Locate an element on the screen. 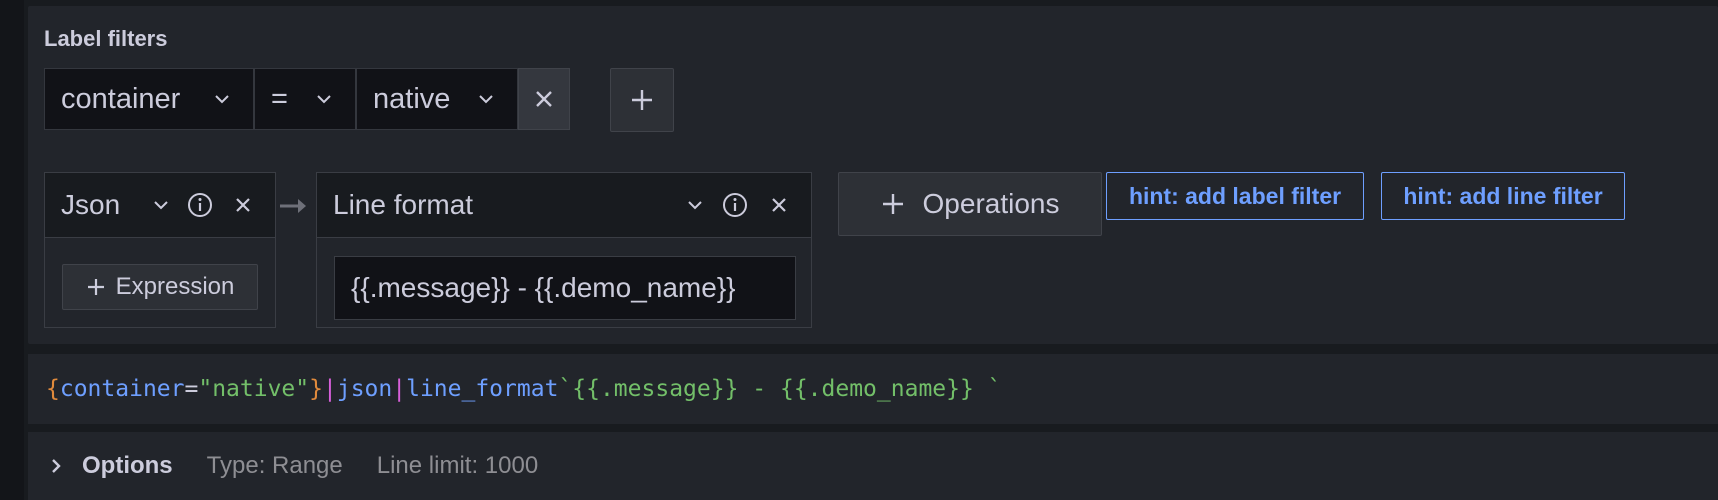 The image size is (1718, 500). query-json: json is located at coordinates (364, 389).